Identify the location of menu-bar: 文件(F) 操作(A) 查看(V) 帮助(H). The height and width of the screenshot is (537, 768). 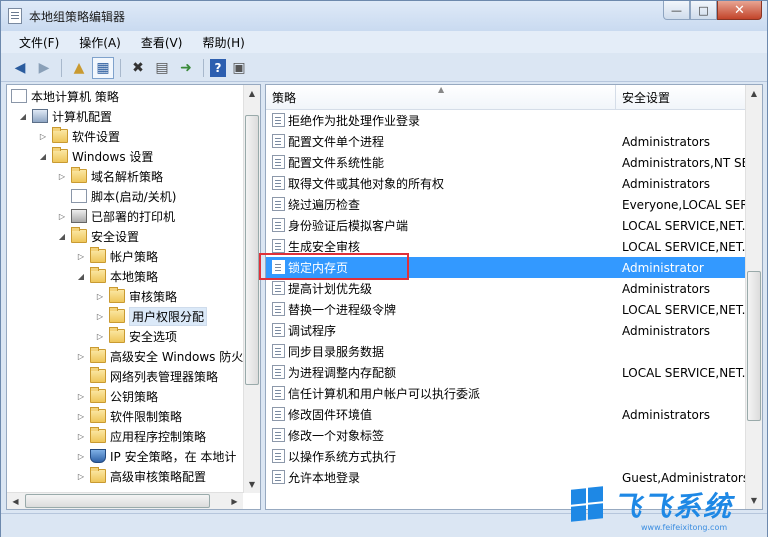
(384, 42).